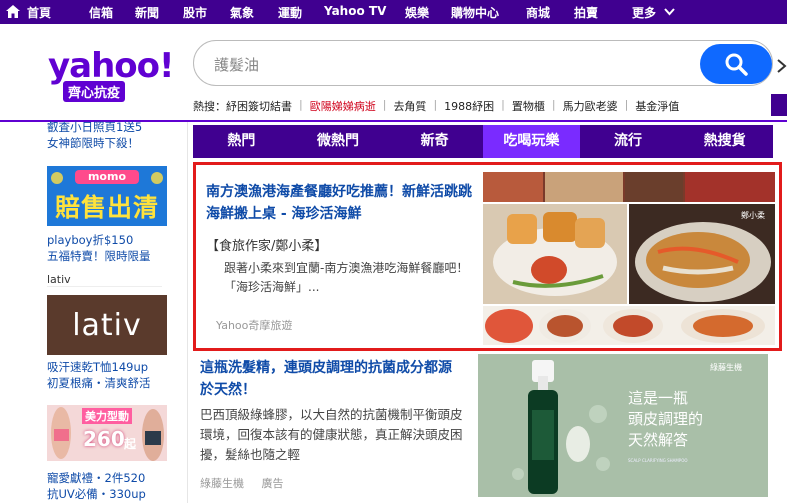 This screenshot has height=503, width=787. Describe the element at coordinates (107, 176) in the screenshot. I see `momo-brand: momo` at that location.